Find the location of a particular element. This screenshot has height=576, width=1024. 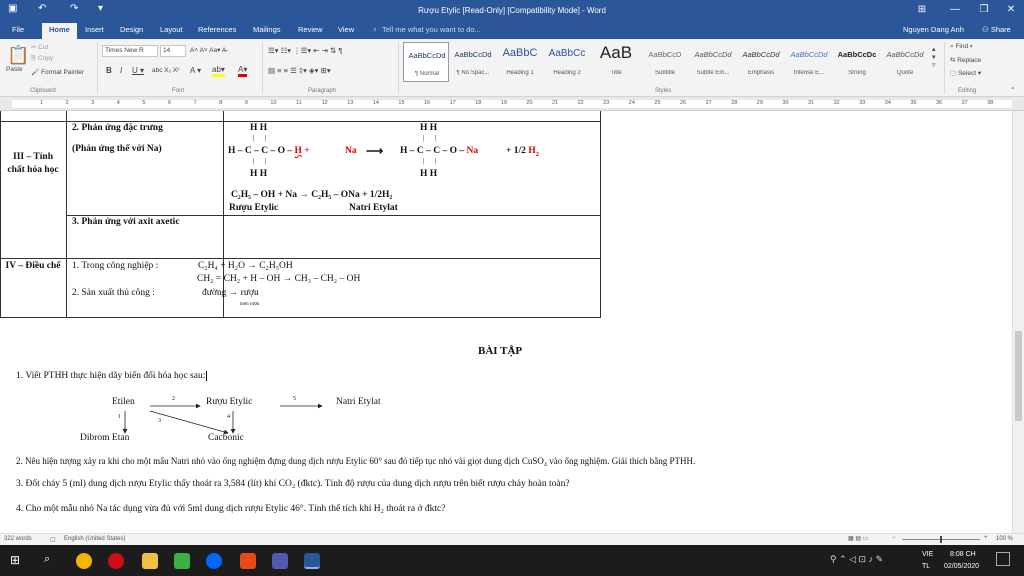

style-heading-2: AaBbCc Heading 2 is located at coordinates (567, 62).